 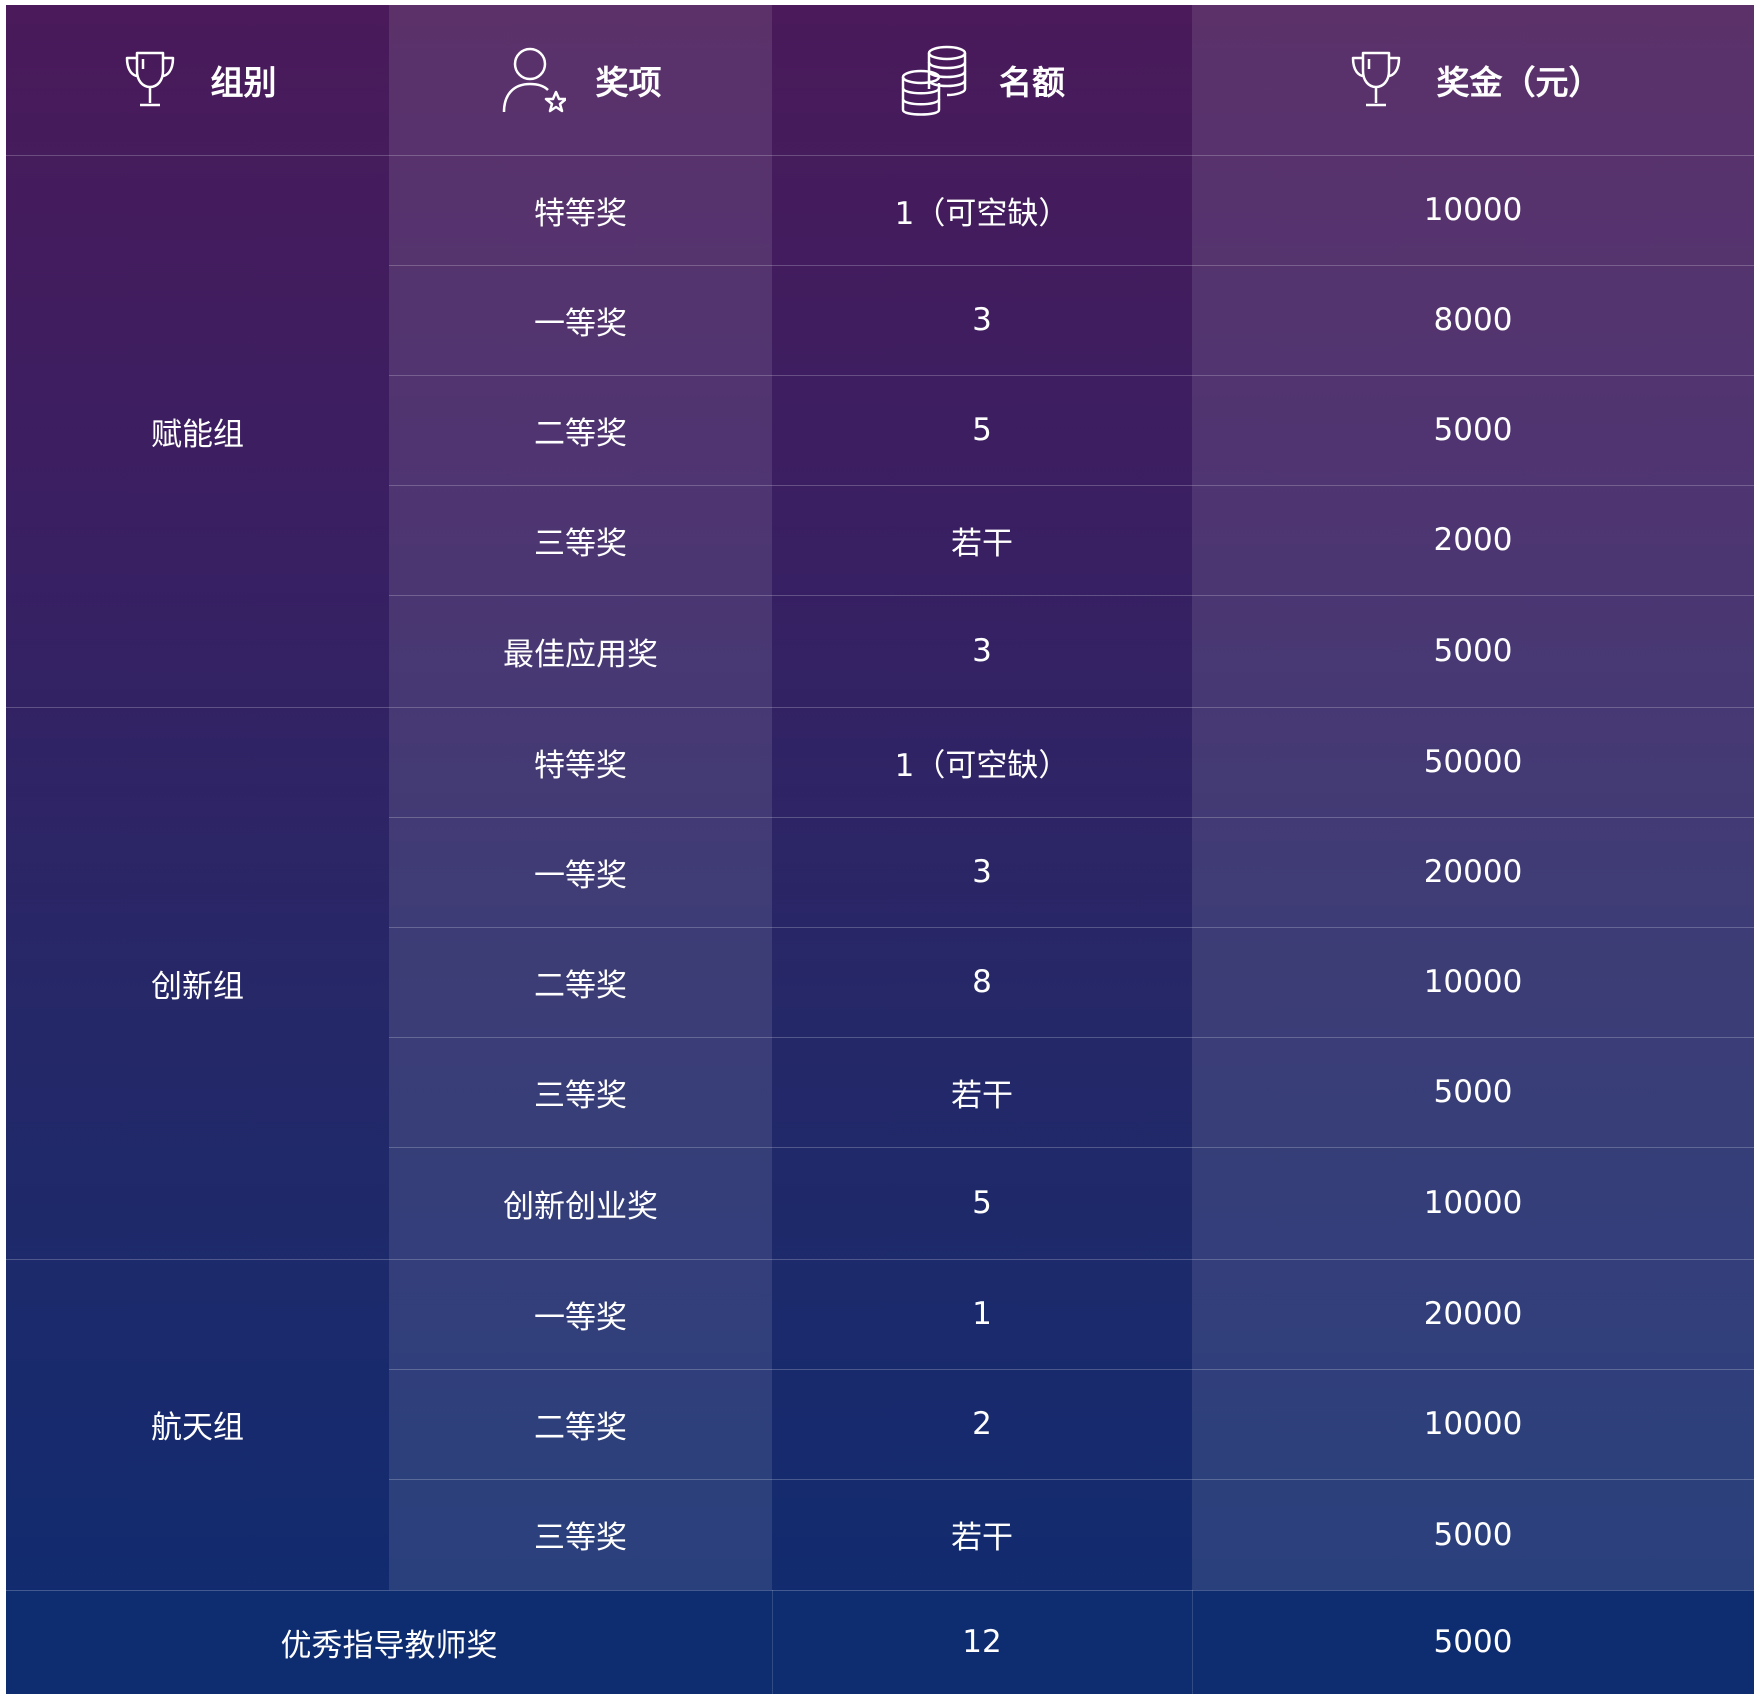 I want to click on header-prize: 奖金（元）, so click(x=1473, y=80).